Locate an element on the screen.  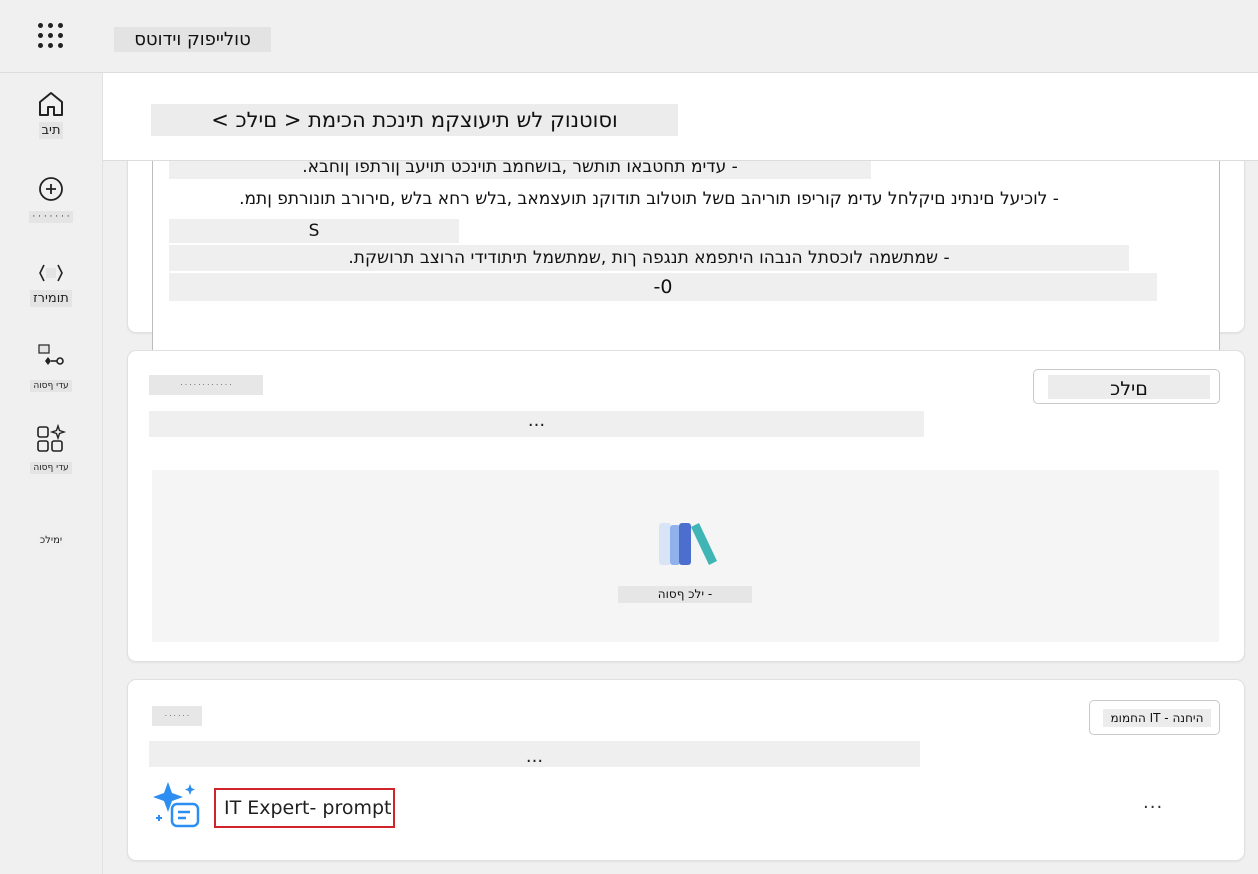
add-tool-empty-label: - ילכ ףסוה is located at coordinates (685, 594).